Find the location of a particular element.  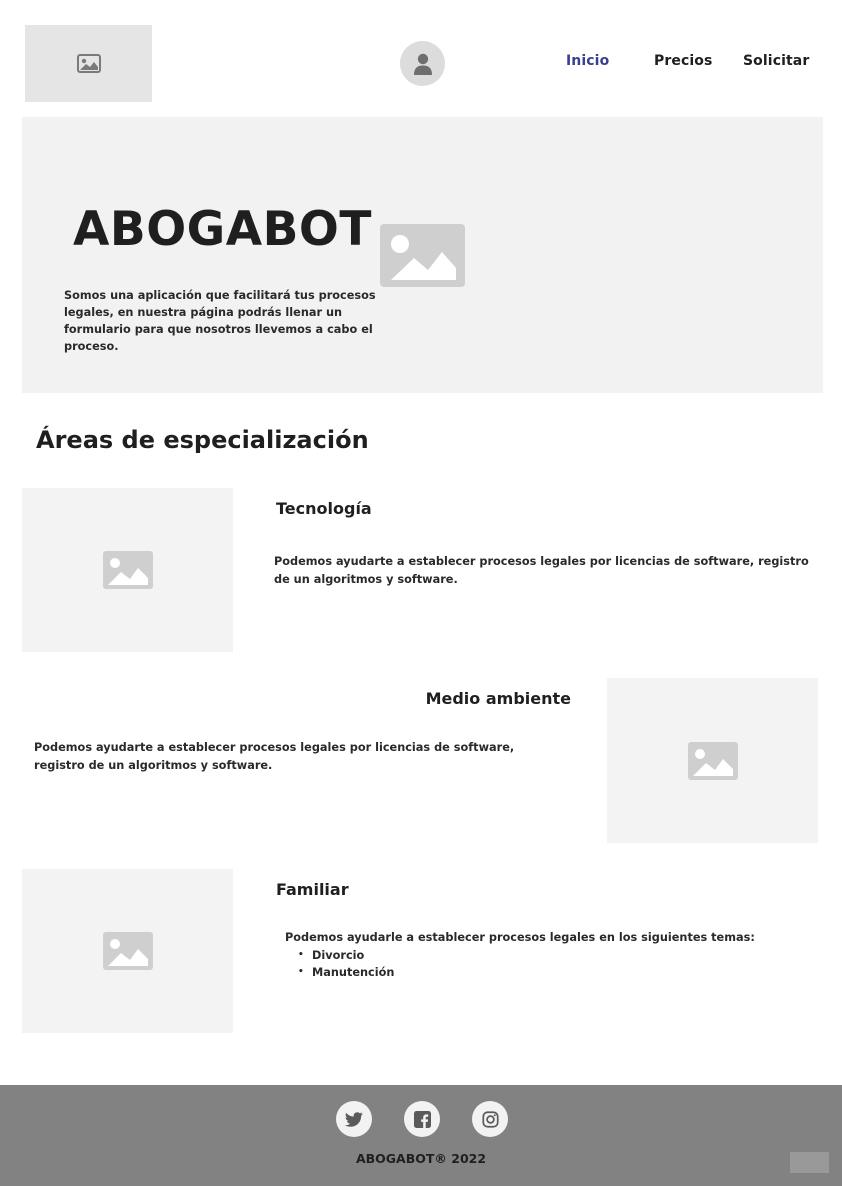

twitter-link is located at coordinates (354, 1119).